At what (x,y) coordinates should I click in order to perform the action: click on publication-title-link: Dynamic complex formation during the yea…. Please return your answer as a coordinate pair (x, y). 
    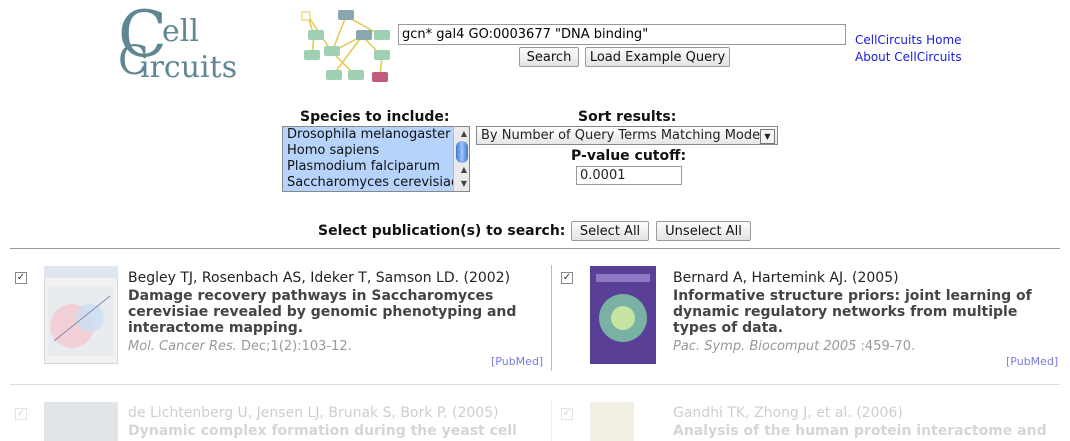
    Looking at the image, I should click on (328, 431).